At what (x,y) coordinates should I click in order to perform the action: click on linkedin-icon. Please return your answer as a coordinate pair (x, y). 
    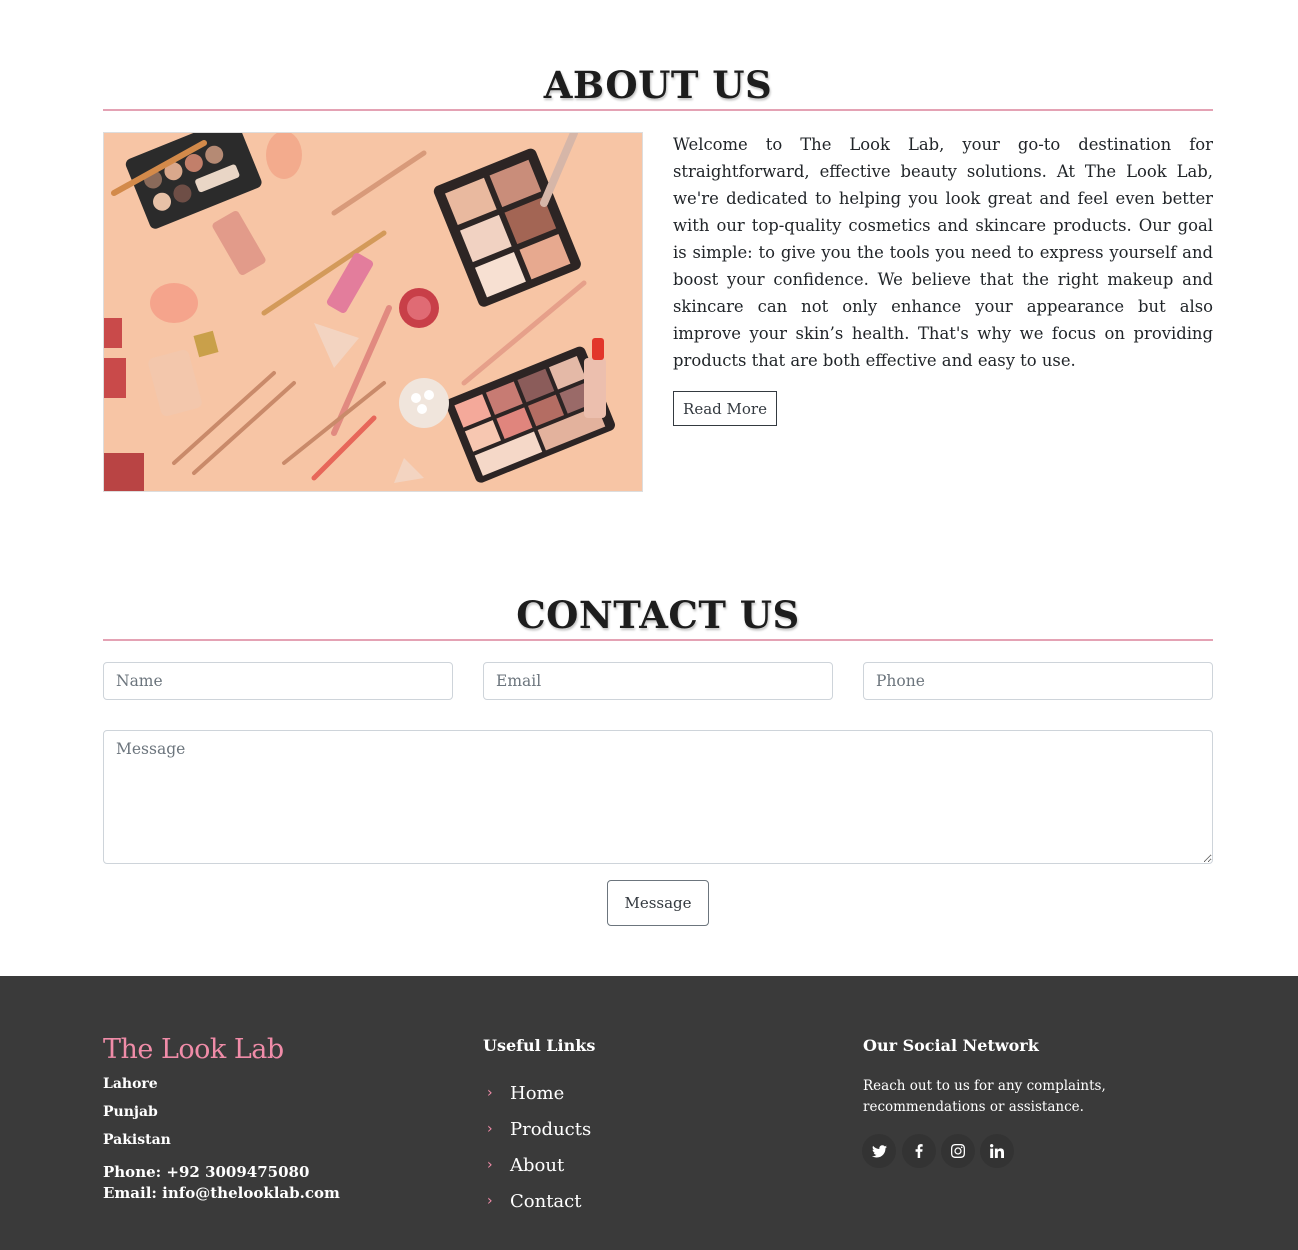
    Looking at the image, I should click on (997, 1151).